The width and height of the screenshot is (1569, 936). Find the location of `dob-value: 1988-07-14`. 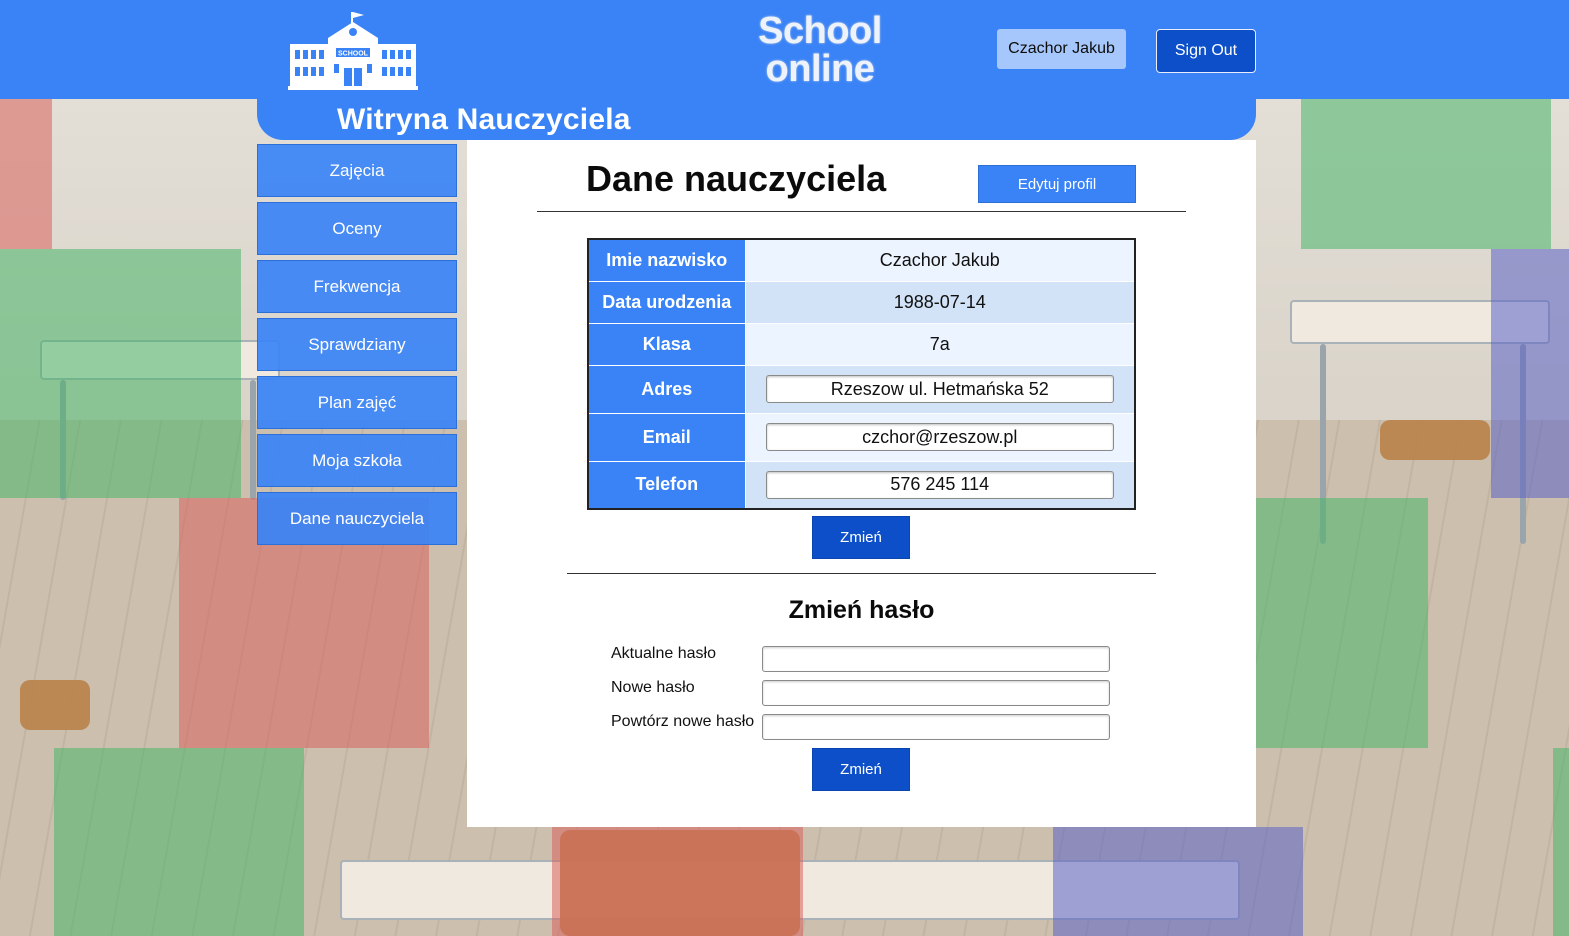

dob-value: 1988-07-14 is located at coordinates (940, 302).